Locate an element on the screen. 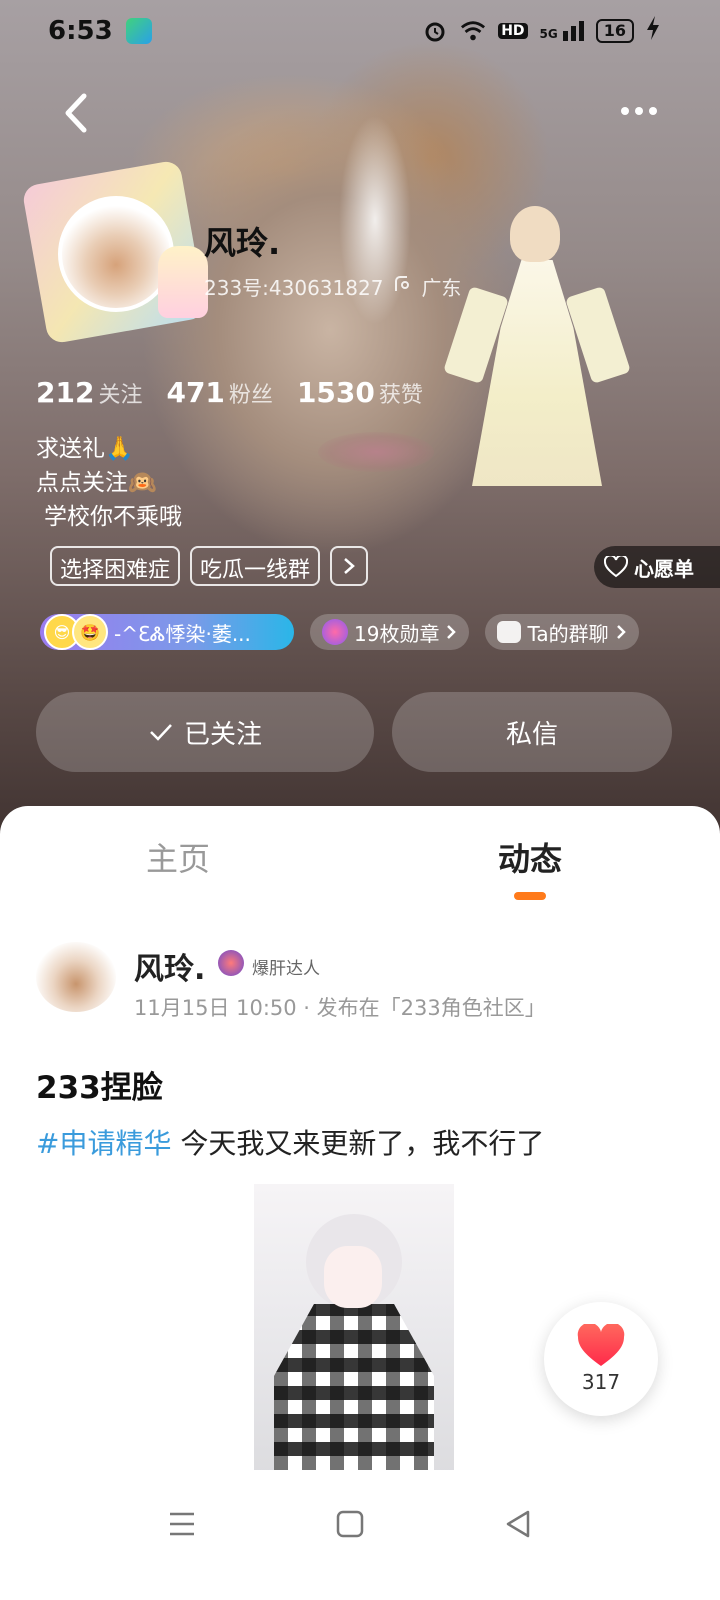  group-chat-pill: Ta的群聊 is located at coordinates (562, 632).